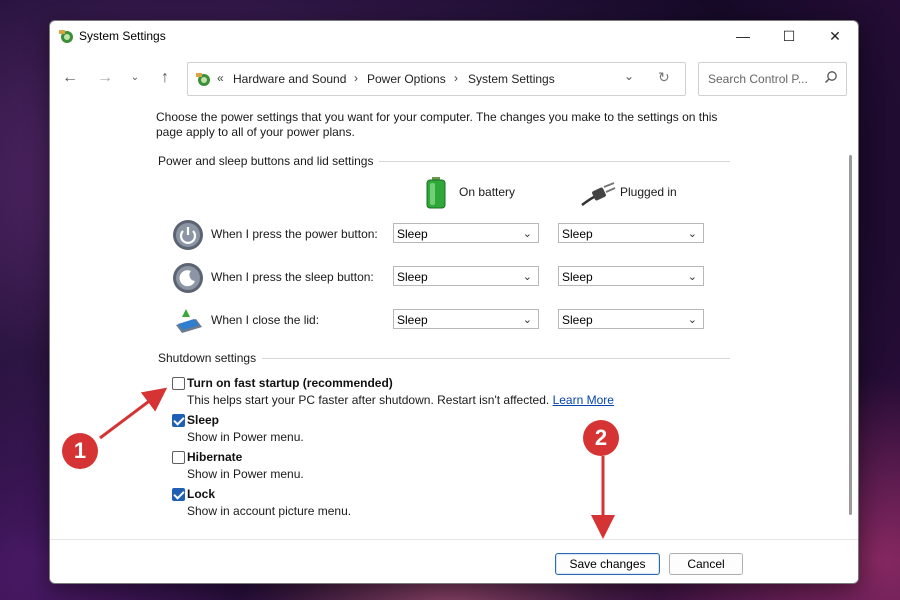  What do you see at coordinates (245, 437) in the screenshot?
I see `sleep-description: Show in Power menu.` at bounding box center [245, 437].